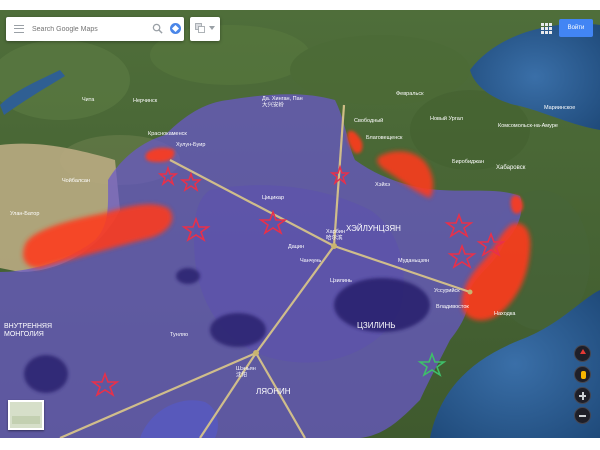 The width and height of the screenshot is (600, 450). Describe the element at coordinates (273, 198) in the screenshot. I see `label-city-23: Цицикар` at that location.